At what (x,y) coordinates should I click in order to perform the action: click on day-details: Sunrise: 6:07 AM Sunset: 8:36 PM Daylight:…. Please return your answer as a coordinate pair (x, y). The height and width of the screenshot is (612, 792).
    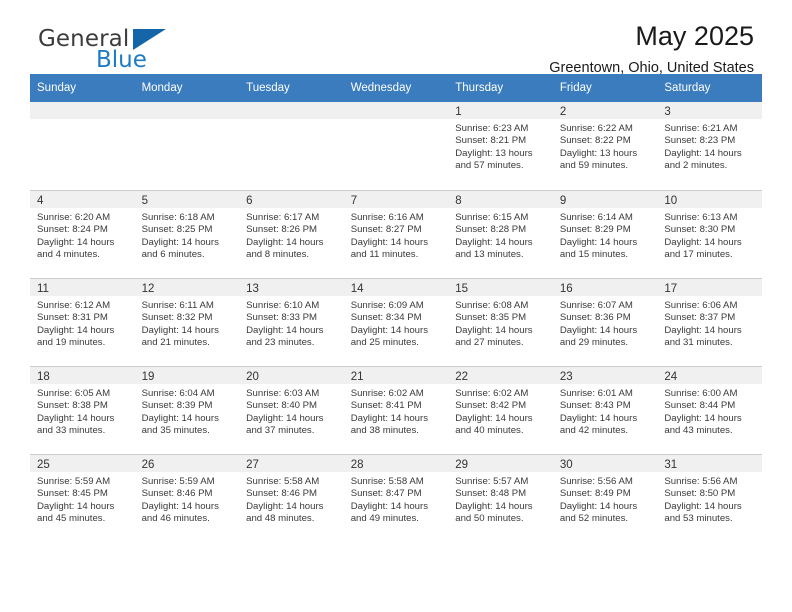
    Looking at the image, I should click on (605, 322).